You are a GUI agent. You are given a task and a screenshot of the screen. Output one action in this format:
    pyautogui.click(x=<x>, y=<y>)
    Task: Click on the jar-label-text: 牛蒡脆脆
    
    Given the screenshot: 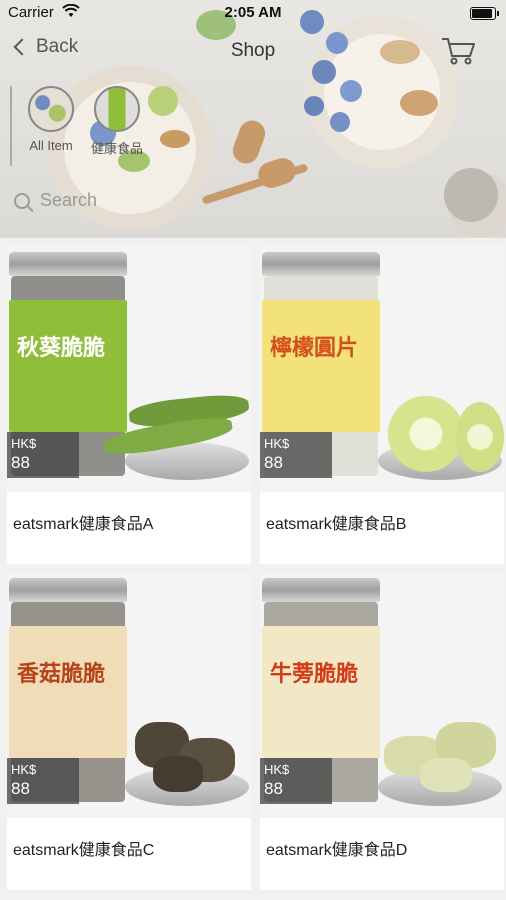 What is the action you would take?
    pyautogui.click(x=314, y=674)
    